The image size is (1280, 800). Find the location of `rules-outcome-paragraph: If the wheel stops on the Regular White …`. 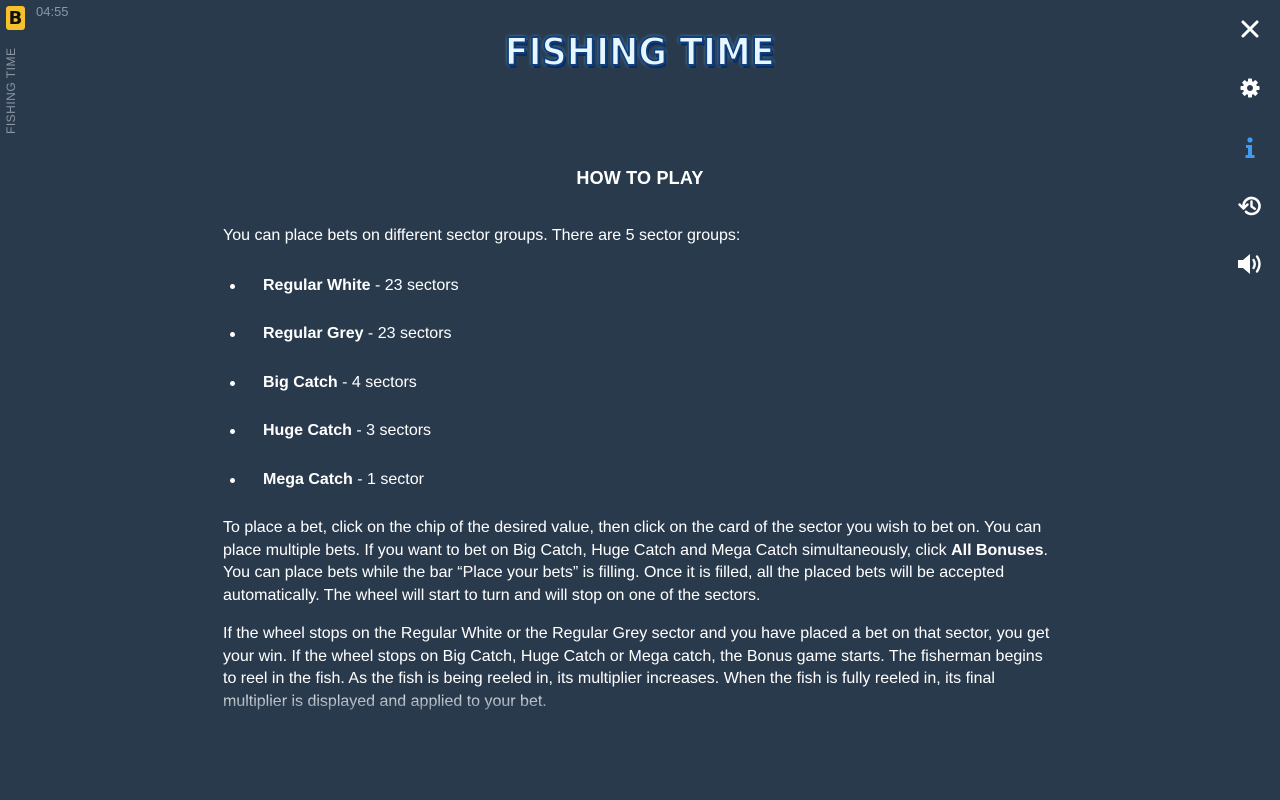

rules-outcome-paragraph: If the wheel stops on the Regular White … is located at coordinates (636, 667).